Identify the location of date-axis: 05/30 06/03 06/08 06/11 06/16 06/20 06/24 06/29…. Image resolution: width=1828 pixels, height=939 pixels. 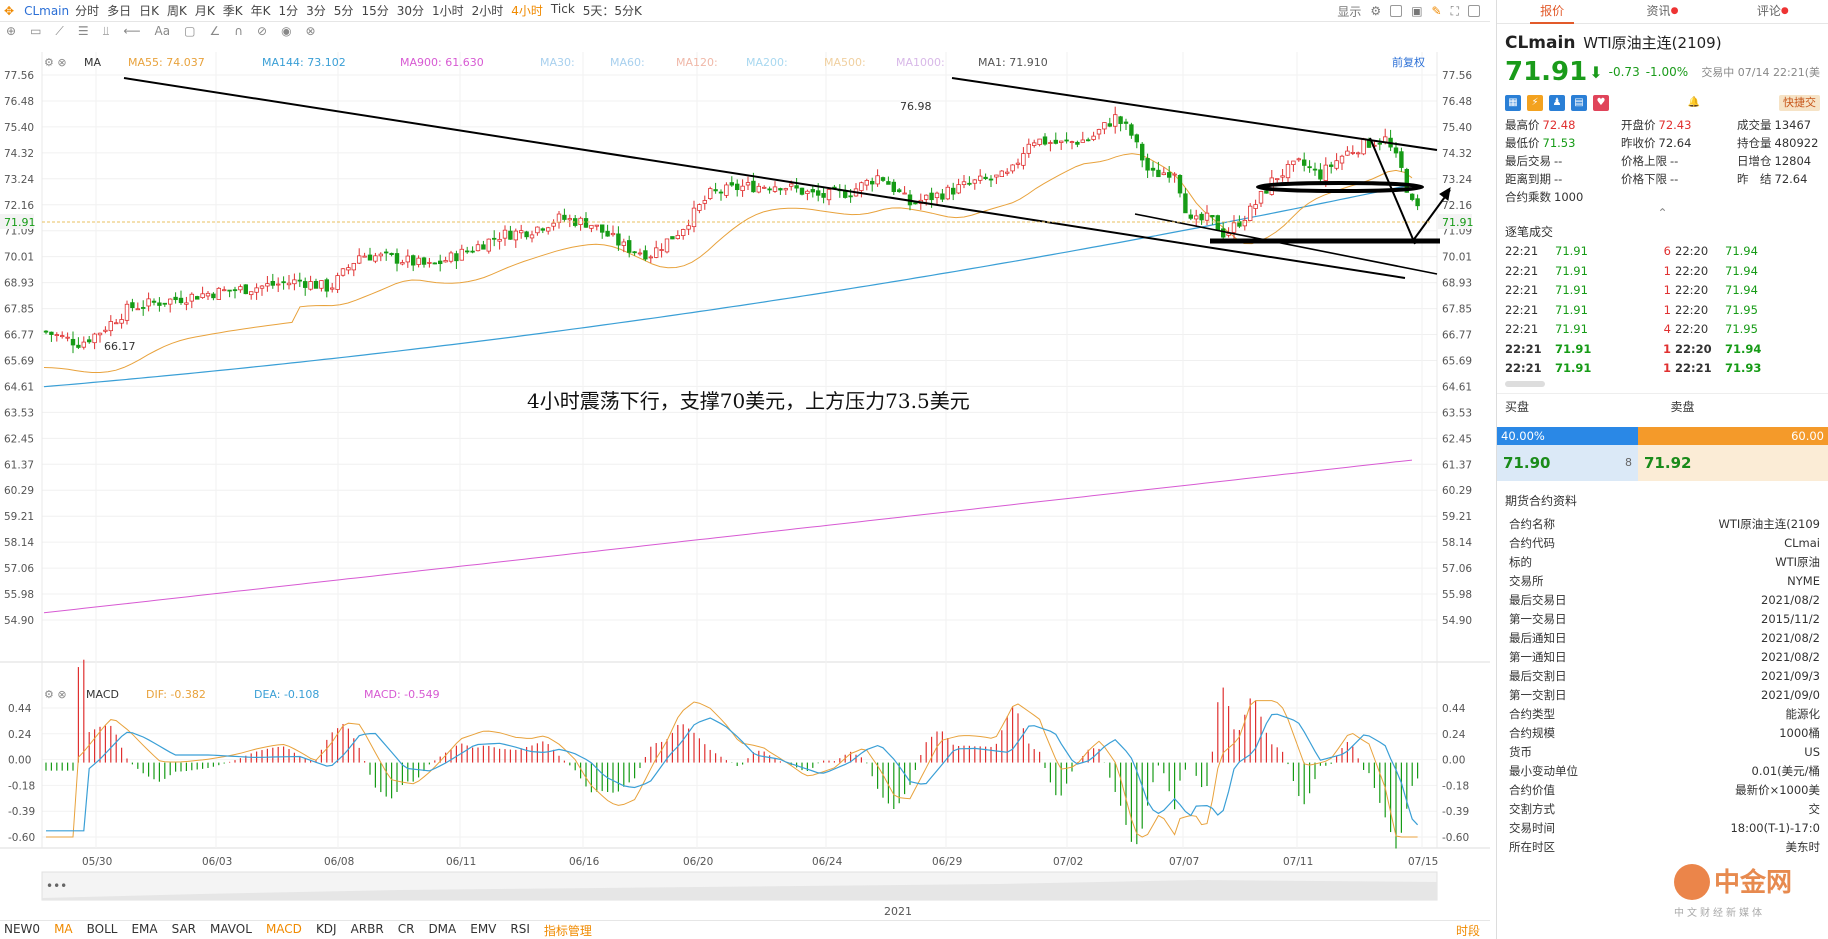
(760, 862).